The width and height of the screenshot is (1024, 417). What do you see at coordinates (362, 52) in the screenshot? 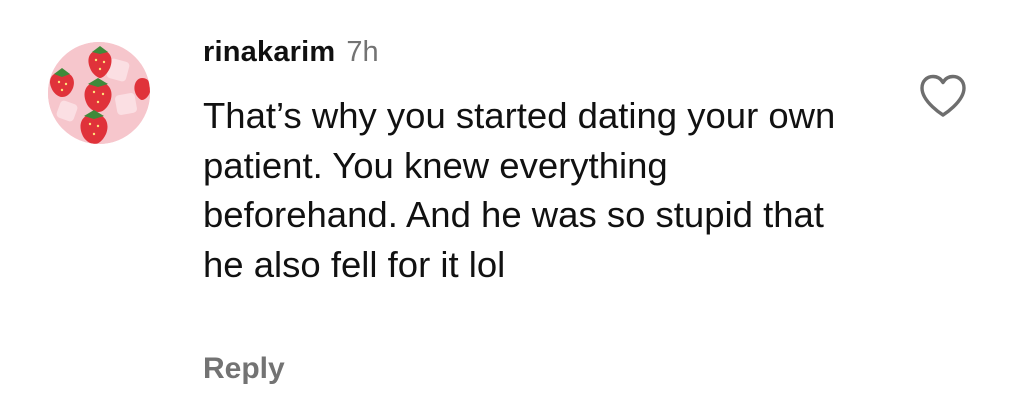
I see `timestamp: 7h` at bounding box center [362, 52].